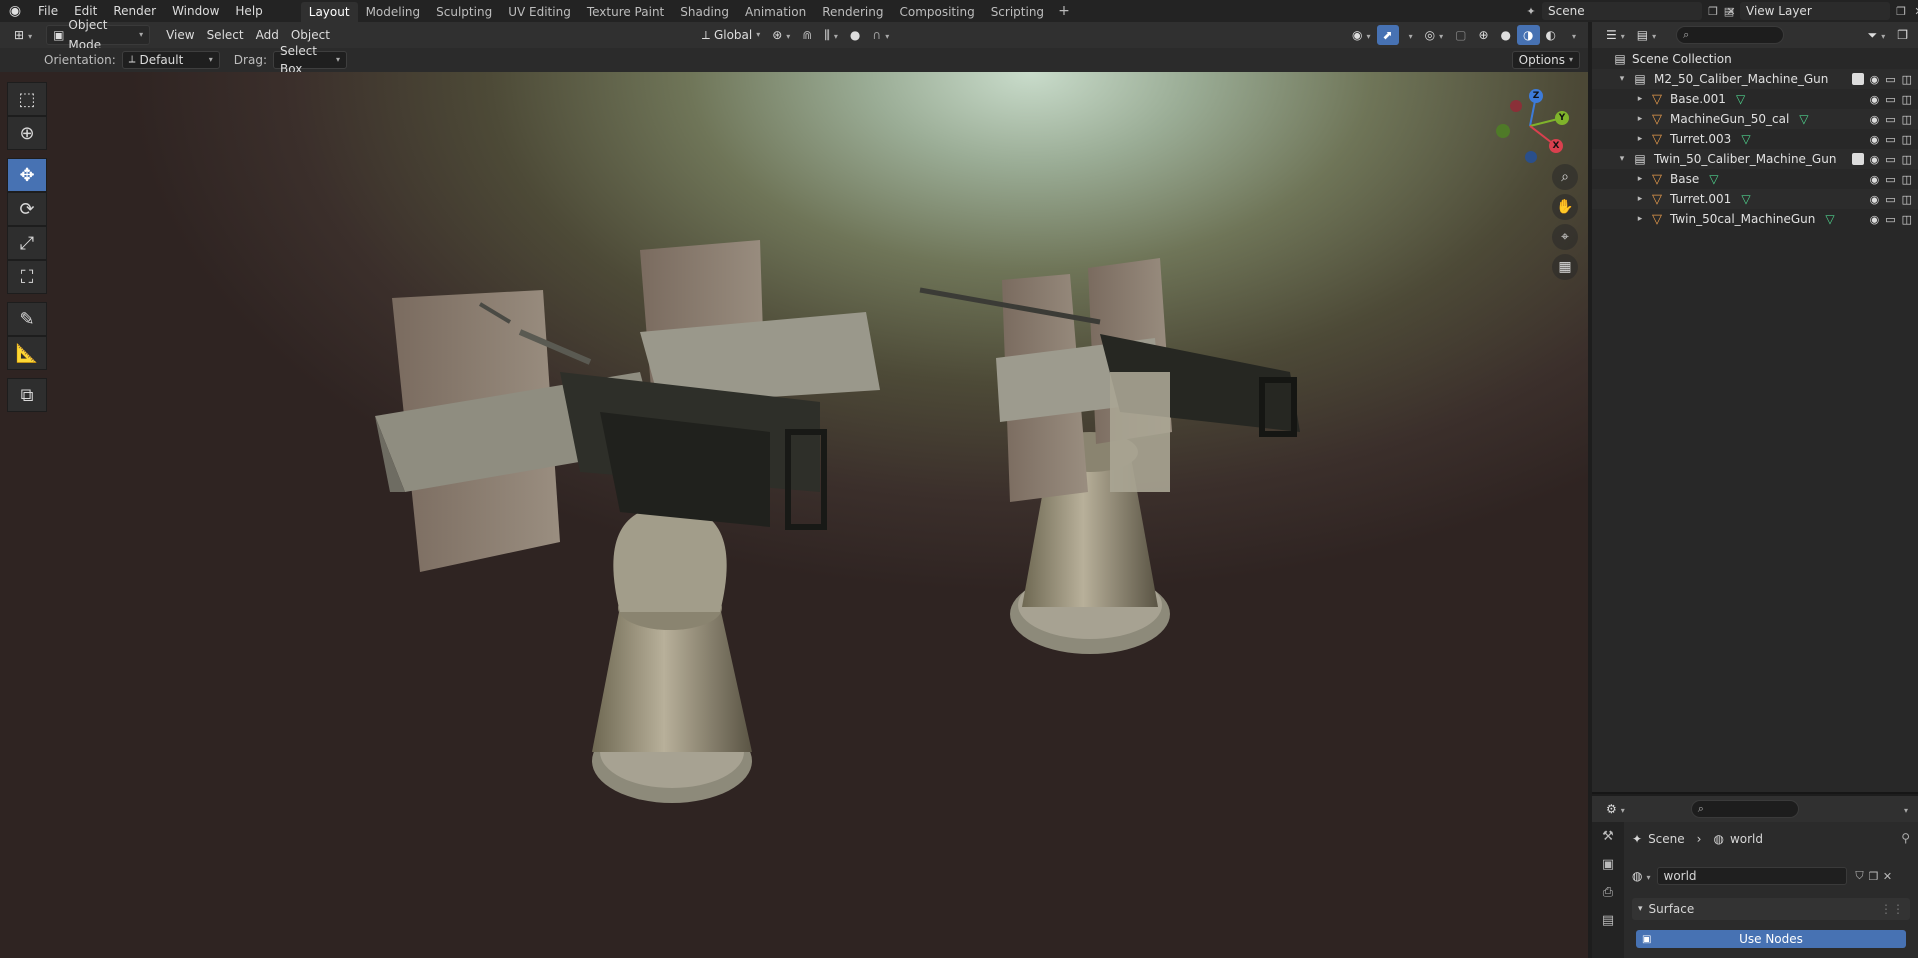 Image resolution: width=1918 pixels, height=958 pixels. Describe the element at coordinates (831, 35) in the screenshot. I see `snap-target-icon: ⫼ ▾` at that location.